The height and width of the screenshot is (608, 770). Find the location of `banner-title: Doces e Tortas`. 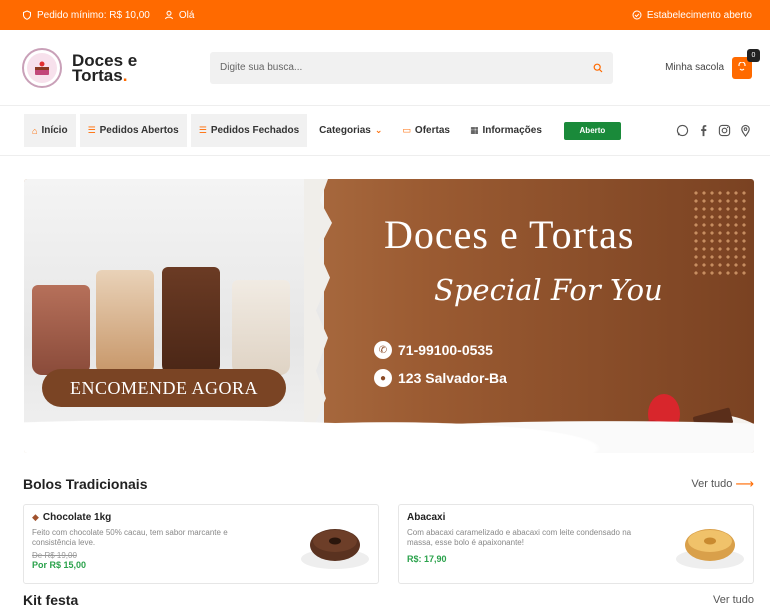

banner-title: Doces e Tortas is located at coordinates (509, 234).